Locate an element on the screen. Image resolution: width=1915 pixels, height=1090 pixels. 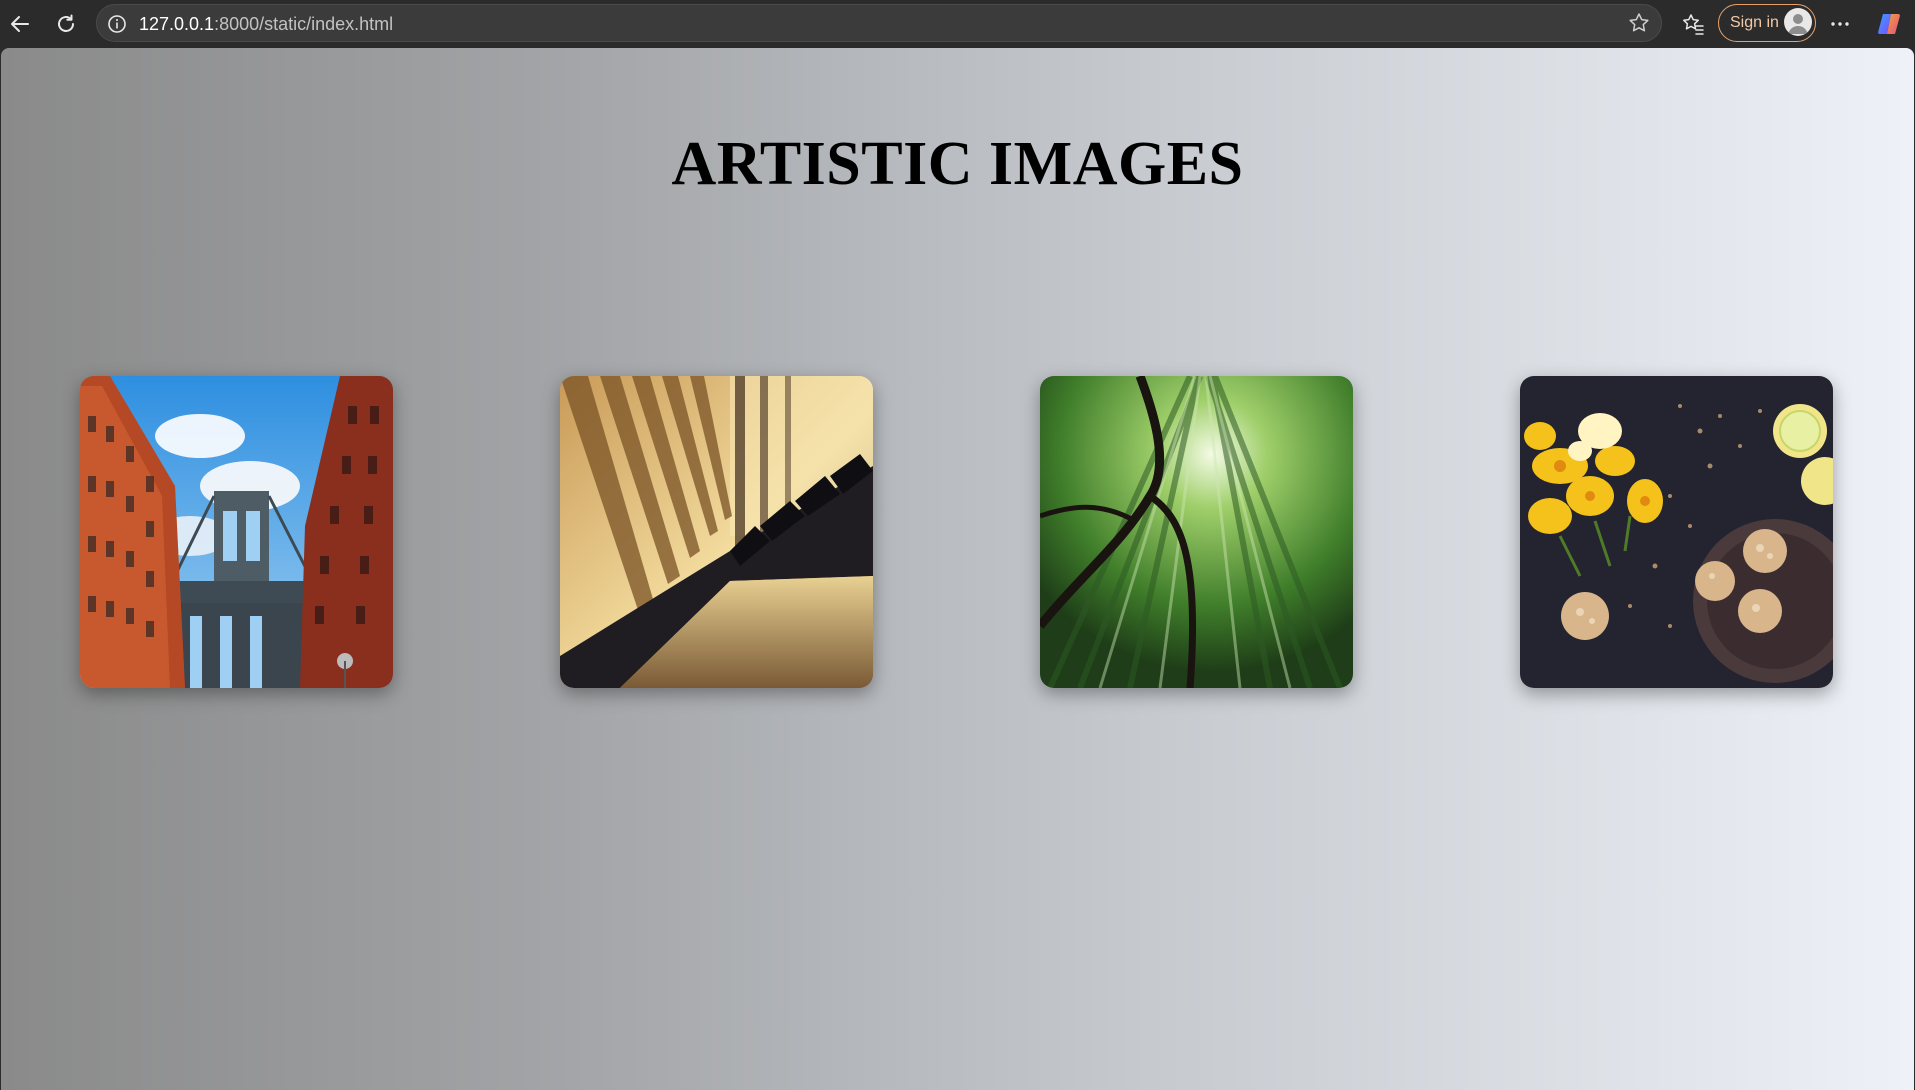
piano-image is located at coordinates (716, 532).